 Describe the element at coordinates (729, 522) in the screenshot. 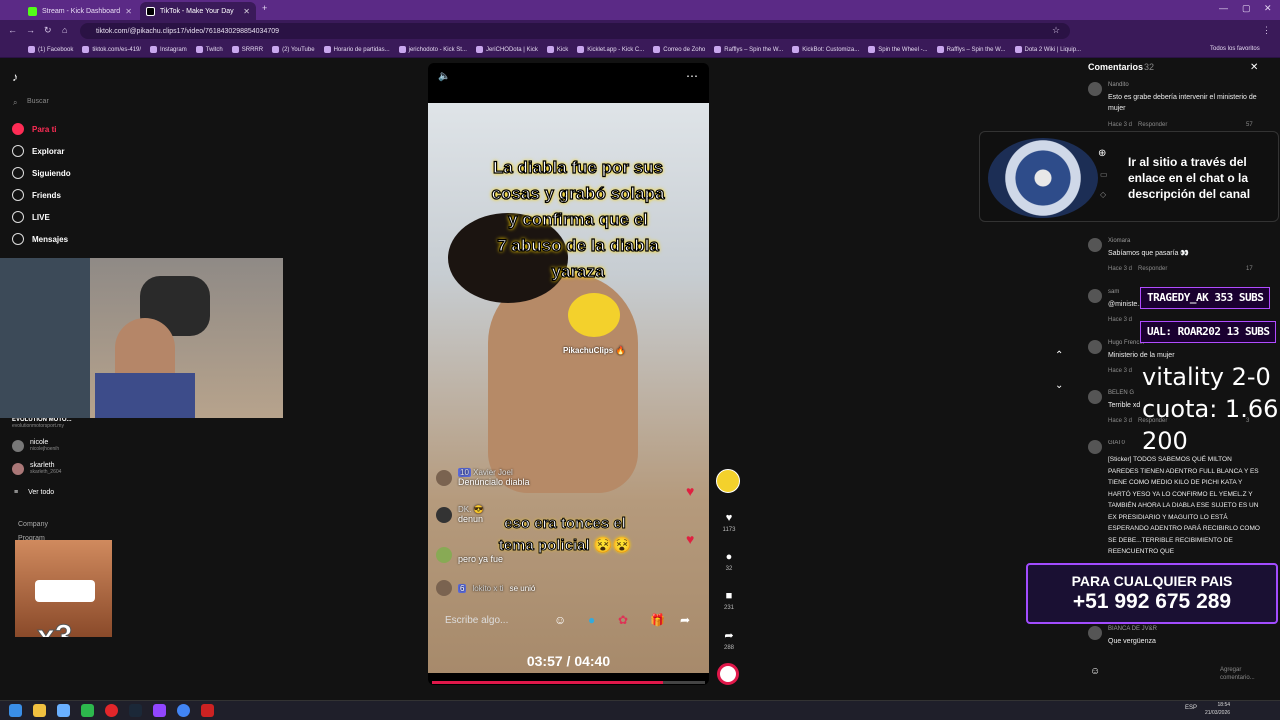

I see `like-button: ♥ 1173` at that location.